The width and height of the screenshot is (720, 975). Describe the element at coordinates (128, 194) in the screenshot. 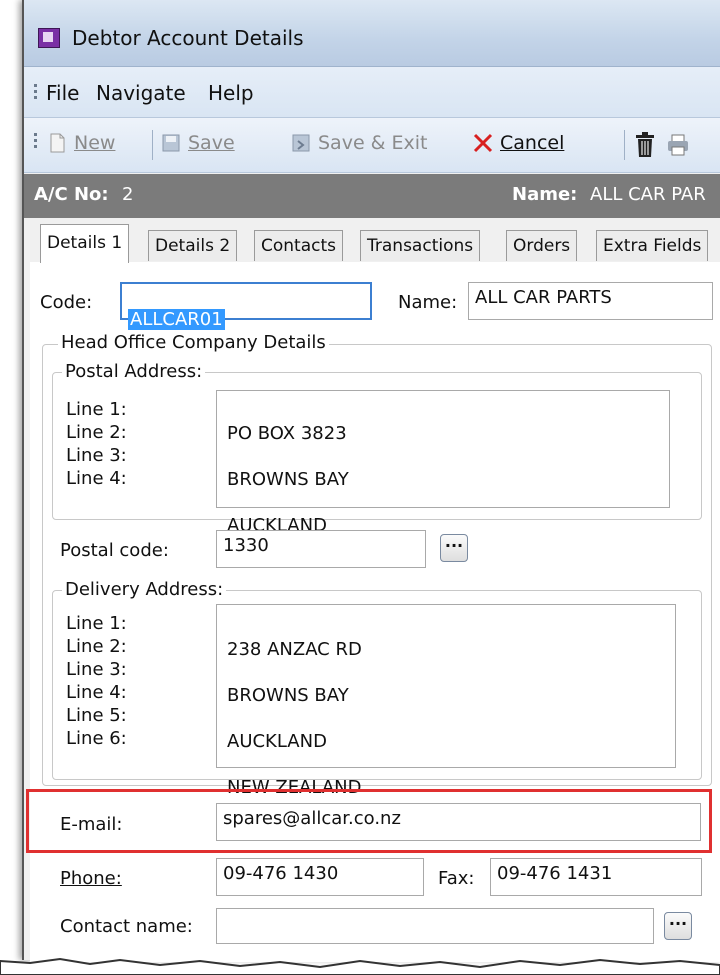

I see `ac-no-value: 2` at that location.